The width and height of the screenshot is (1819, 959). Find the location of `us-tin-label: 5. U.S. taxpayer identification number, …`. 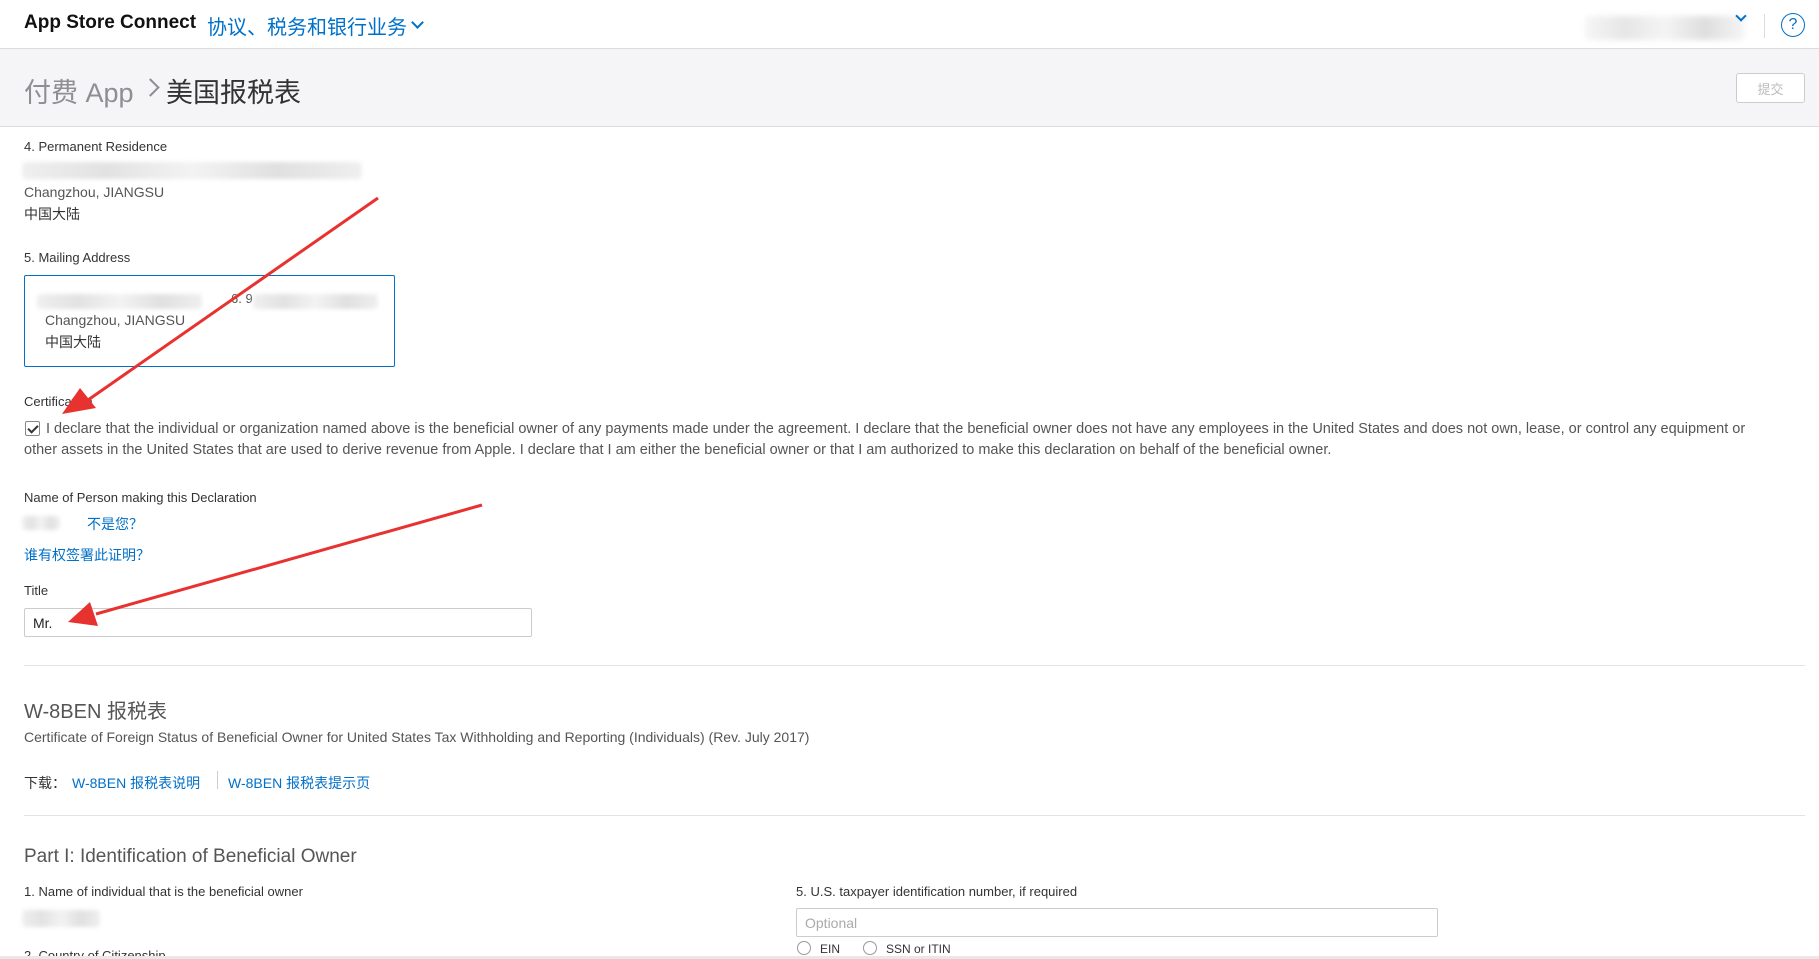

us-tin-label: 5. U.S. taxpayer identification number, … is located at coordinates (937, 891).